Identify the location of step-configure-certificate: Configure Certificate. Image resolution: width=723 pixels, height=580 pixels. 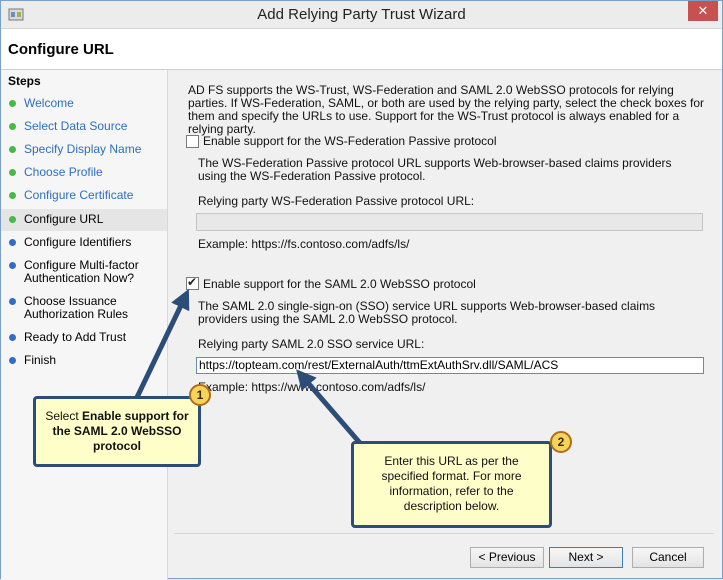
(84, 197).